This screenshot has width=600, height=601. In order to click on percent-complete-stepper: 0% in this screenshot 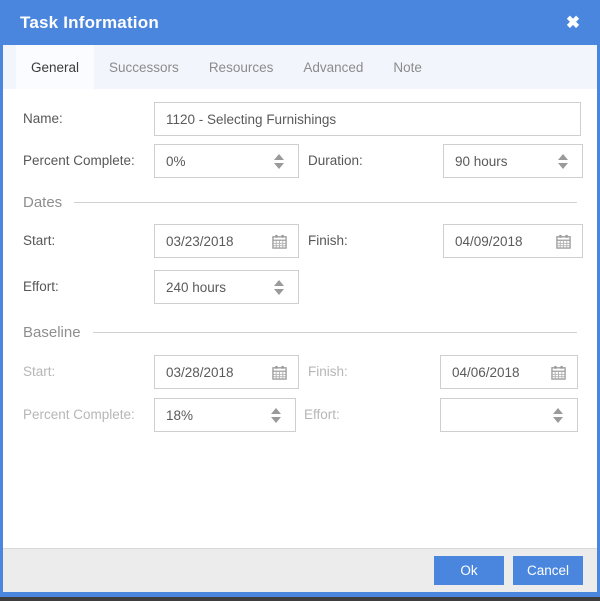, I will do `click(226, 161)`.